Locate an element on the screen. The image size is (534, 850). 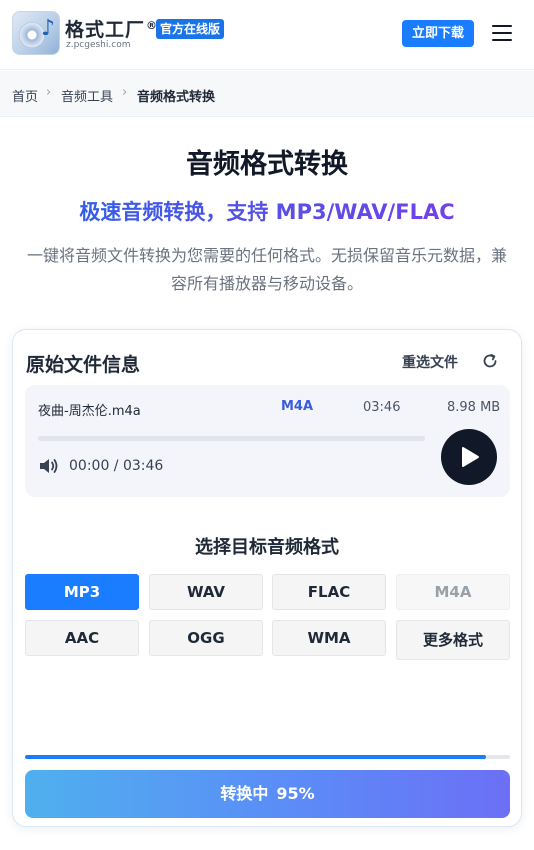
page-title: 音频格式转换 is located at coordinates (267, 164).